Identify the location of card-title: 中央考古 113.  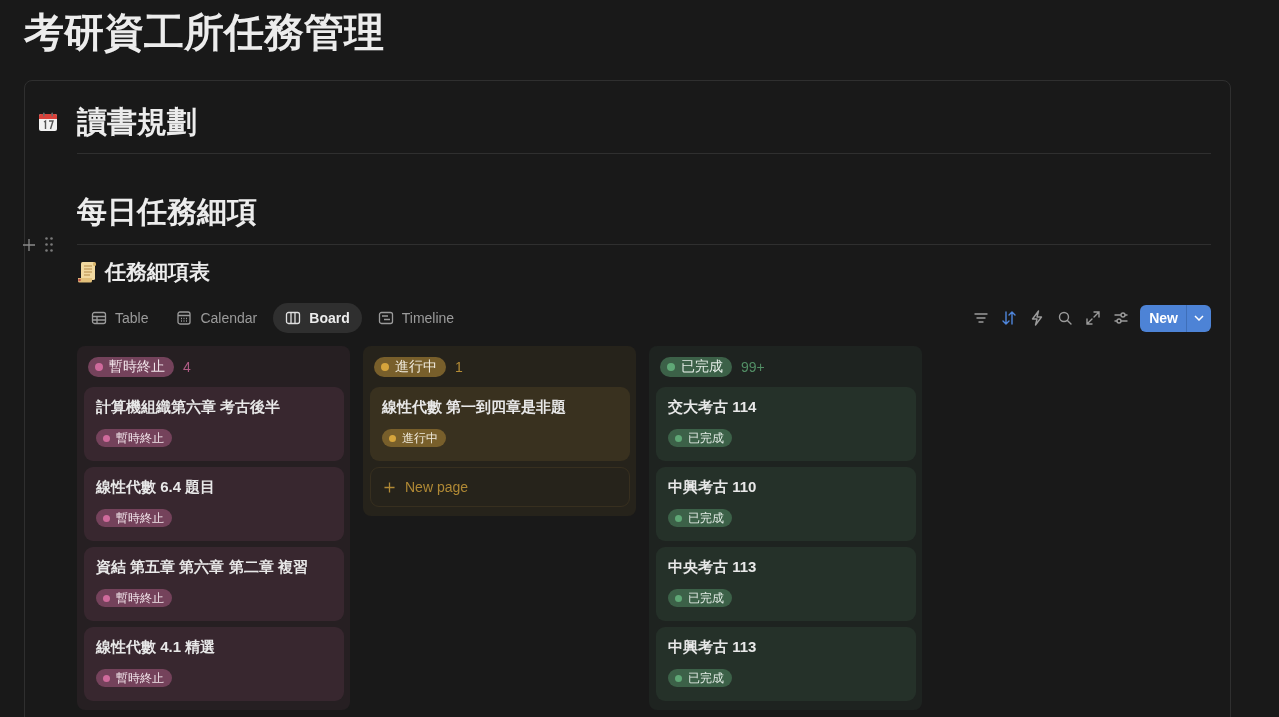
(712, 567).